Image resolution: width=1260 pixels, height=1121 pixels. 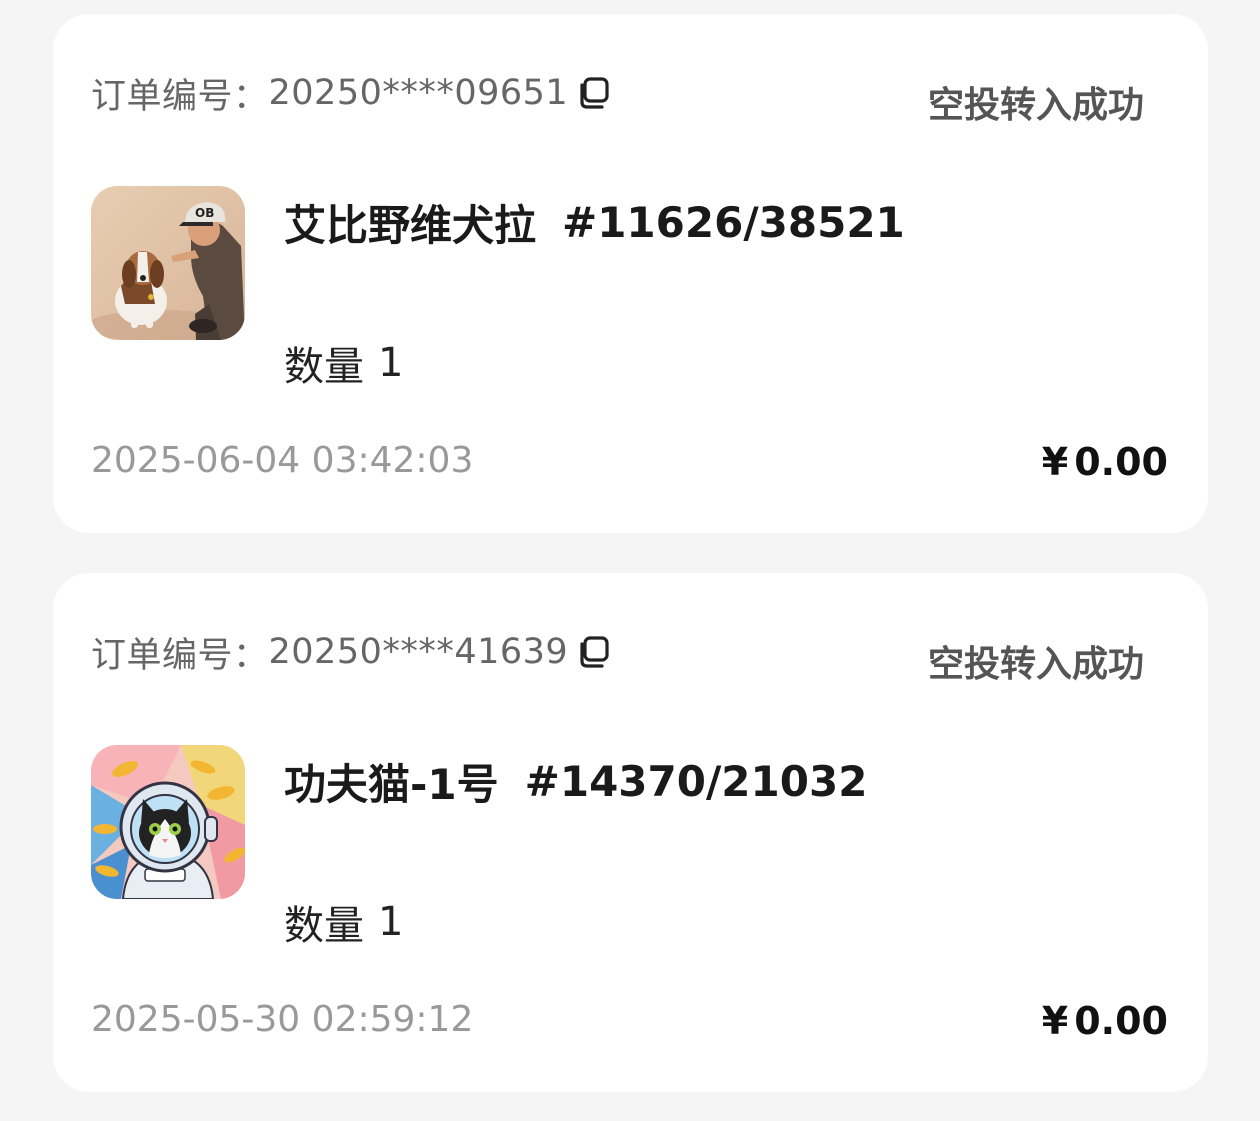 I want to click on item-title-row: 功夫猫-1号 #14370/21032, so click(x=575, y=781).